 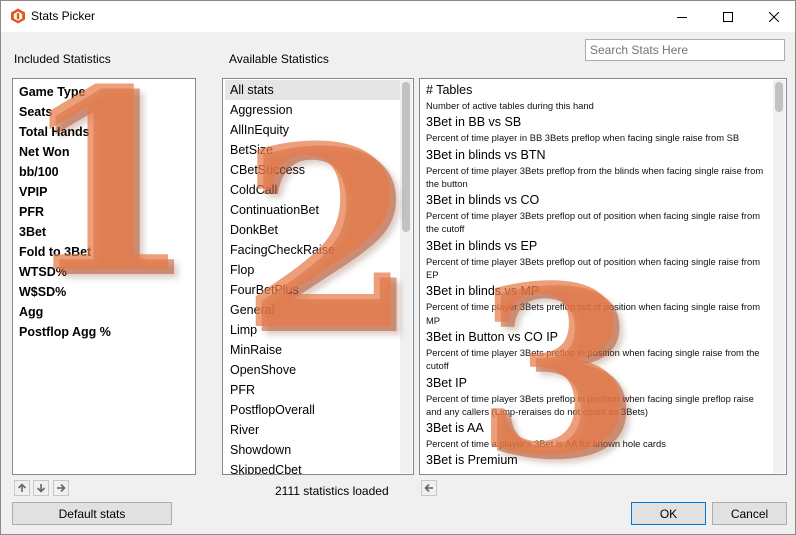 What do you see at coordinates (449, 90) in the screenshot?
I see `stat-detail-name: # Tables` at bounding box center [449, 90].